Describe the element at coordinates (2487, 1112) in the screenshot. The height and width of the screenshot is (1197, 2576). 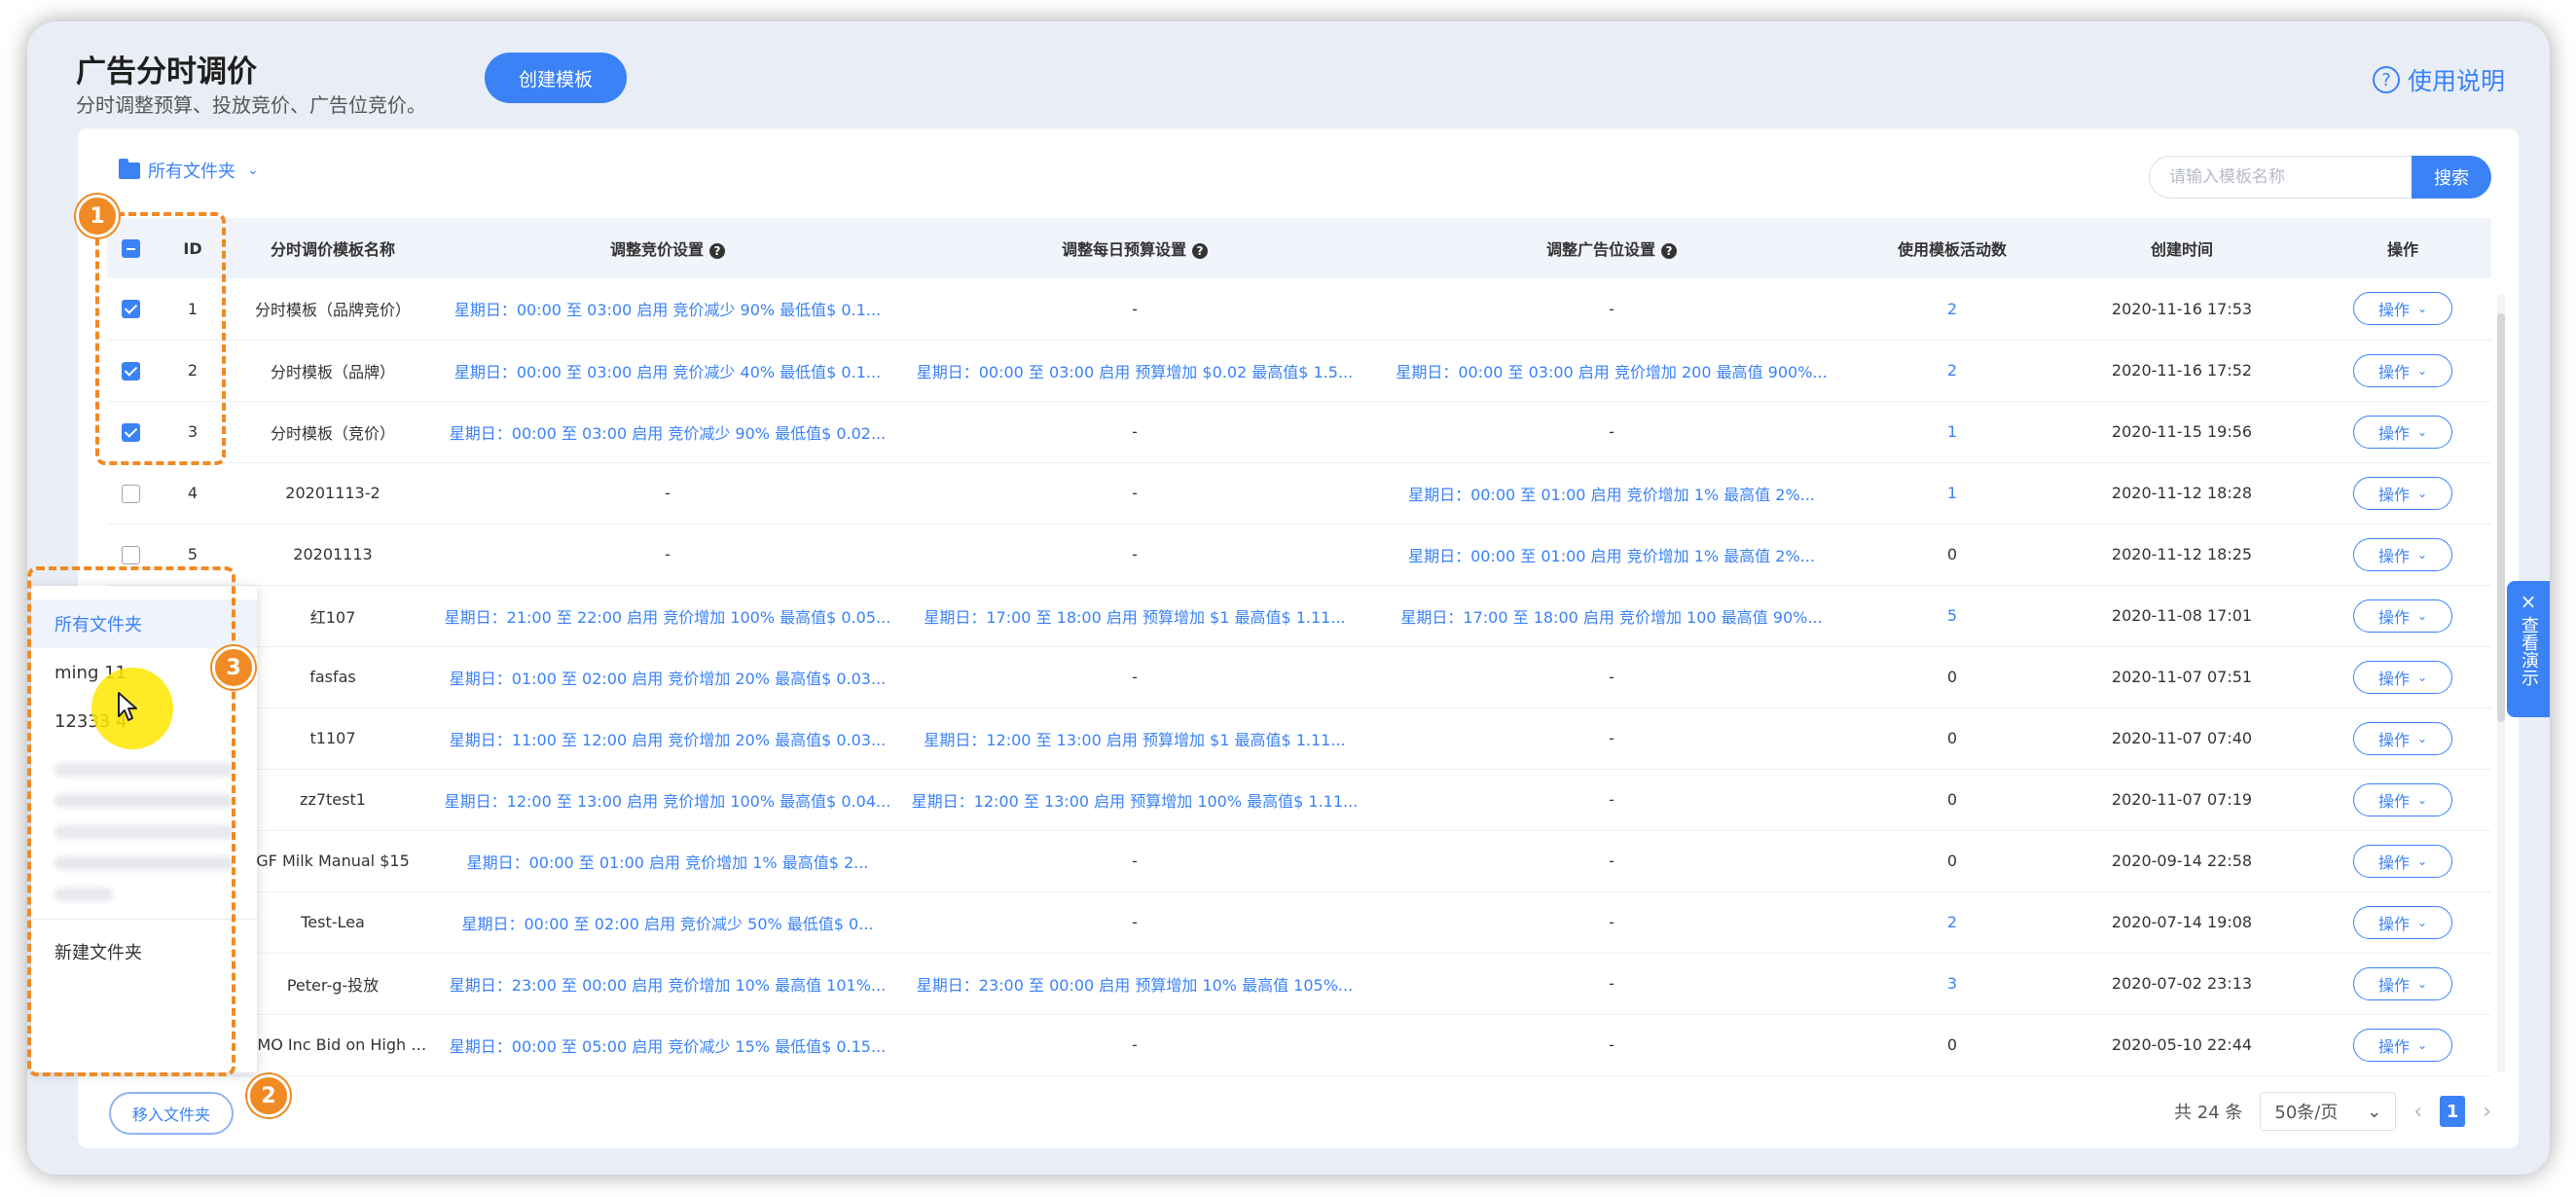
I see `next-page-icon: ›` at that location.